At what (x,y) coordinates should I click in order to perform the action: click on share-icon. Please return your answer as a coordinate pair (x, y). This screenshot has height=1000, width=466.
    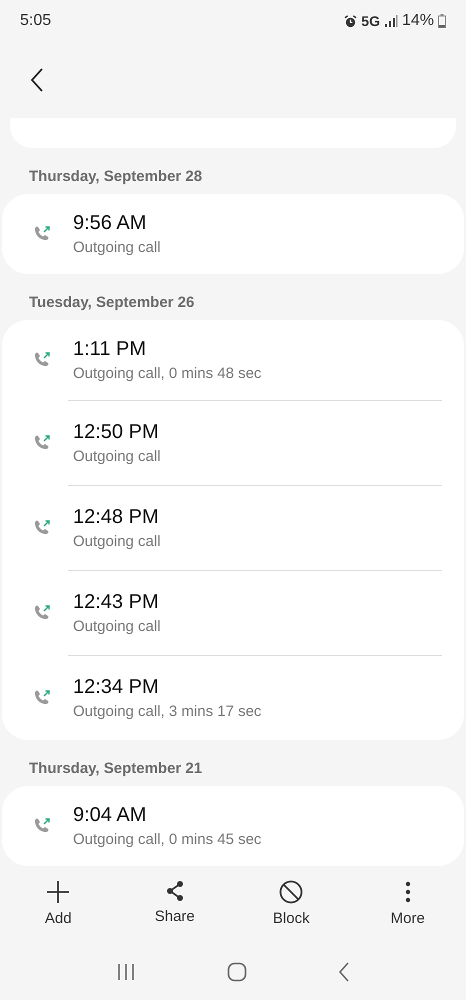
    Looking at the image, I should click on (174, 891).